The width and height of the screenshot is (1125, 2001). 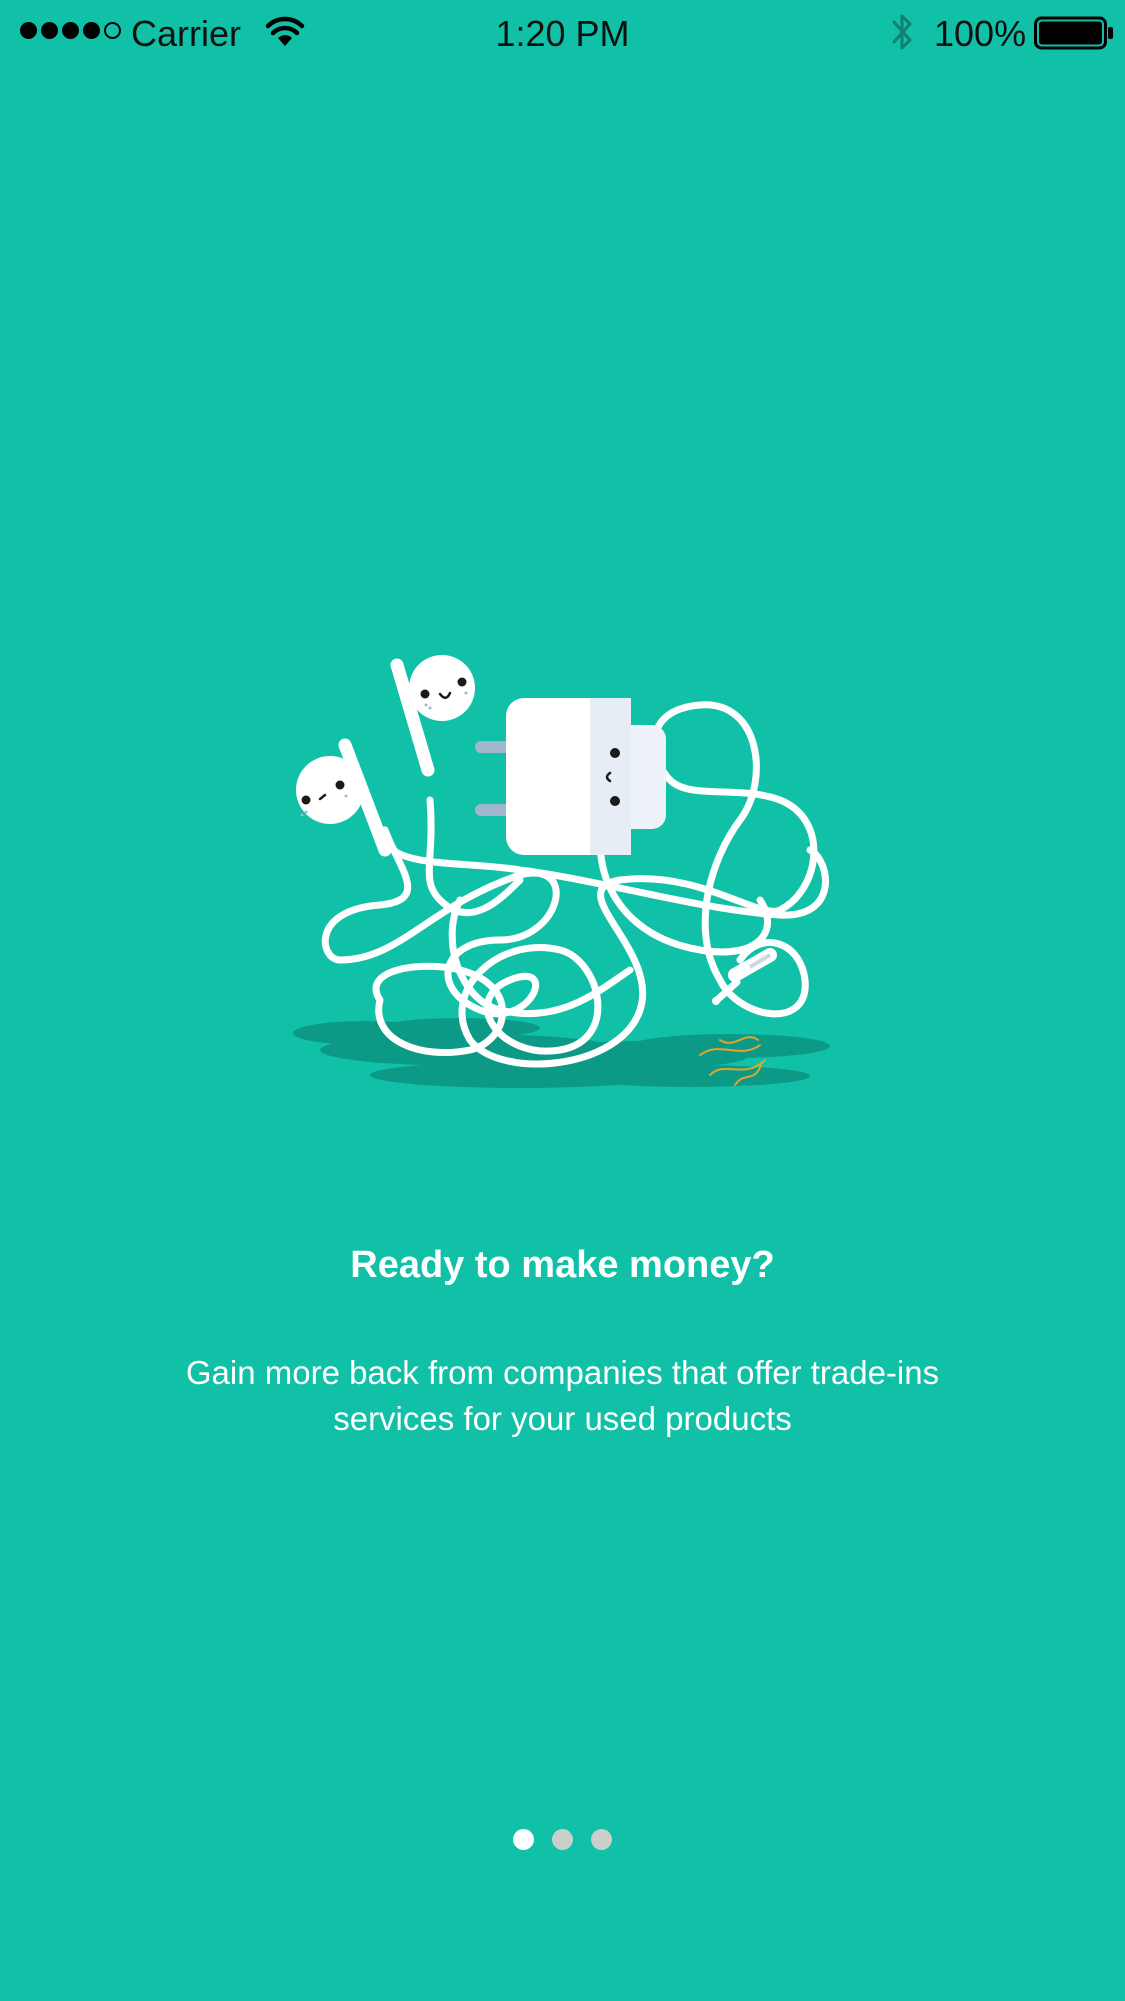 I want to click on tangled-earphones-illustration, so click(x=561, y=871).